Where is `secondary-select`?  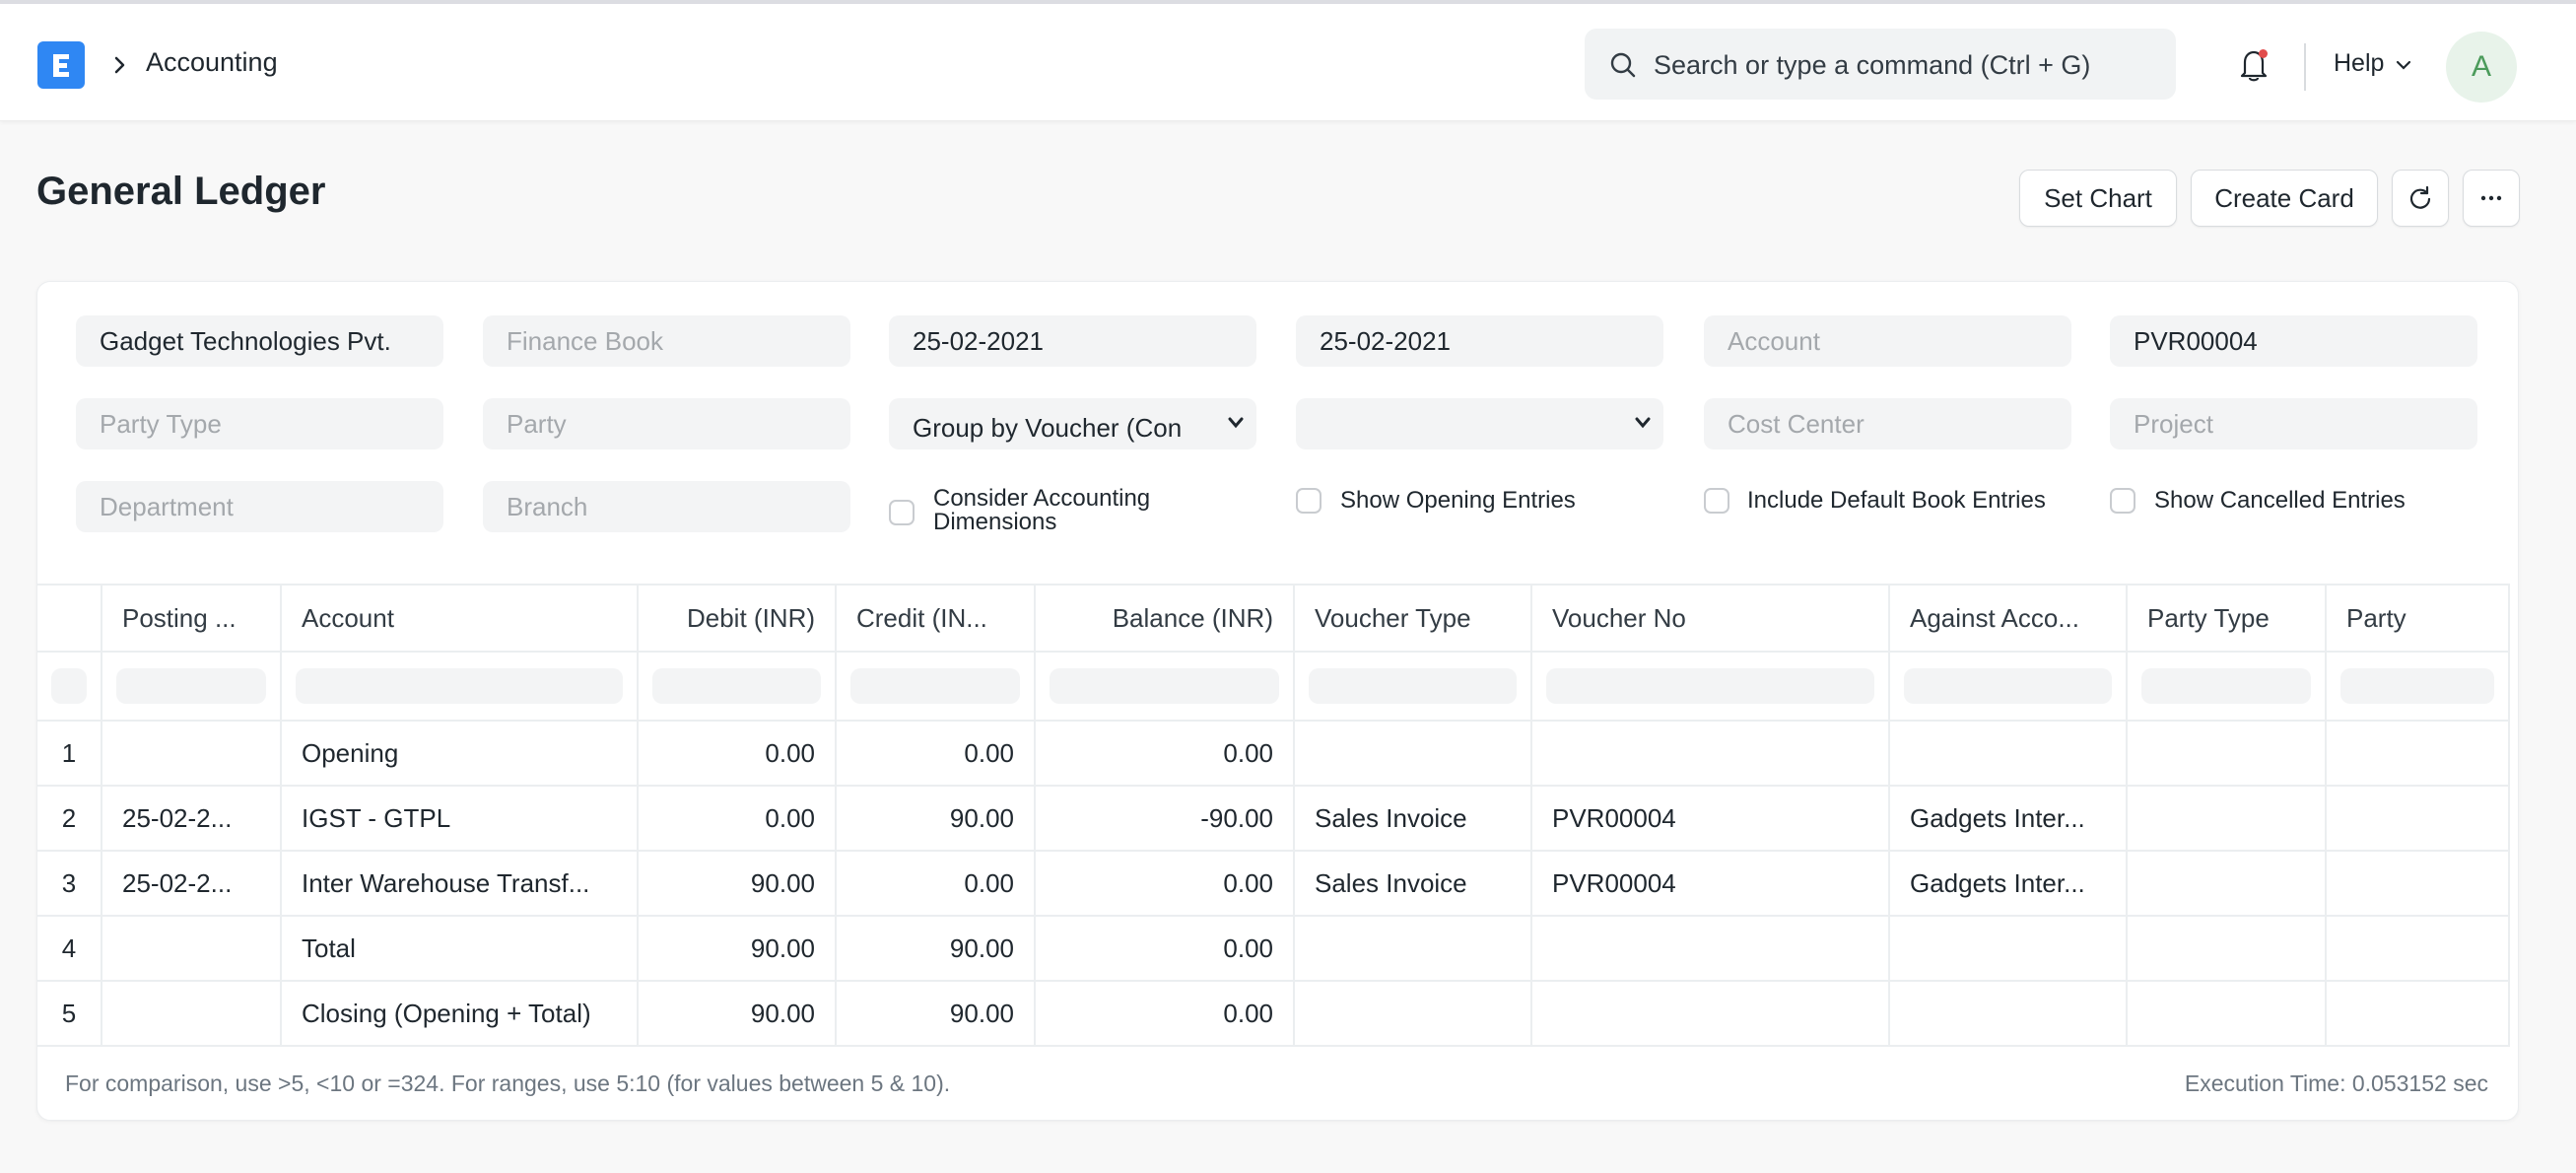 secondary-select is located at coordinates (1479, 424).